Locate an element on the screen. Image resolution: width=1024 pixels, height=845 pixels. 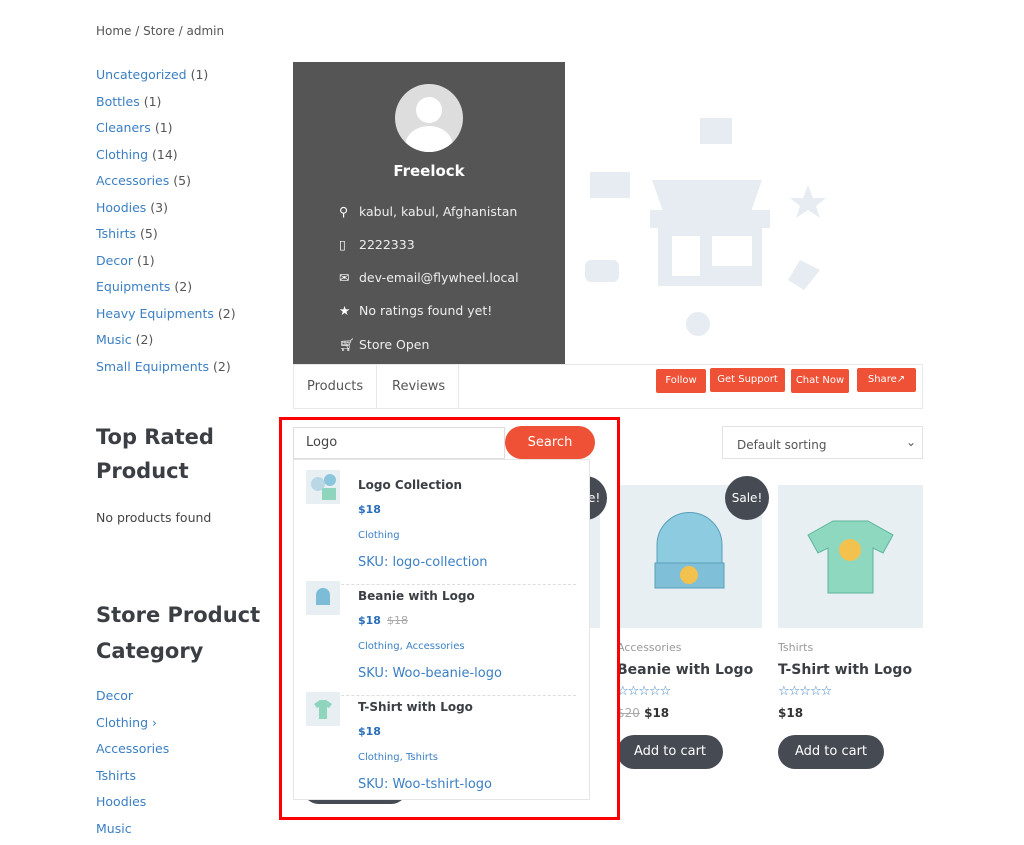
store-category-link: Accessories is located at coordinates (132, 748).